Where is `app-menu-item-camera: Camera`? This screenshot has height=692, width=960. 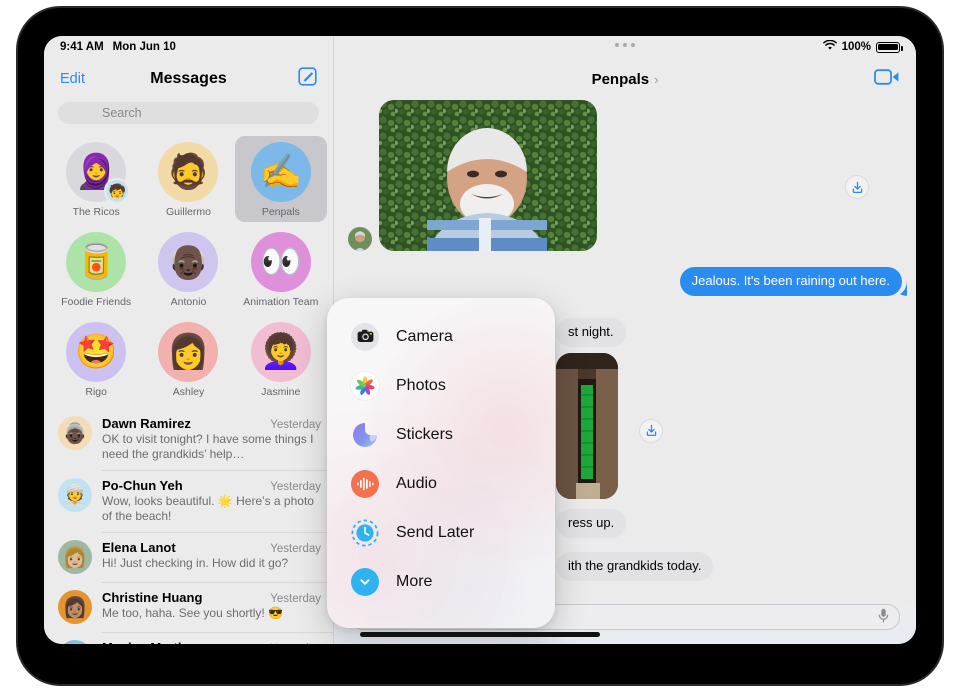 app-menu-item-camera: Camera is located at coordinates (441, 336).